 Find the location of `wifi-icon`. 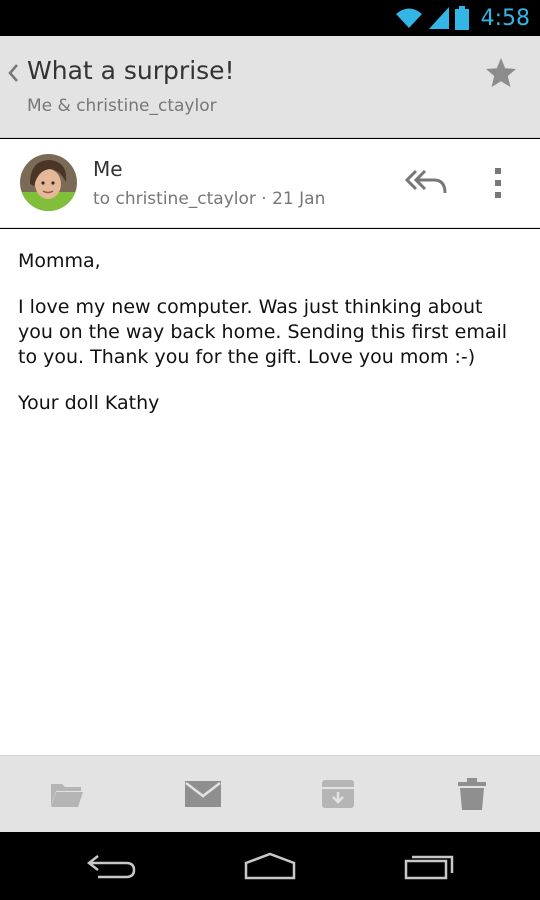

wifi-icon is located at coordinates (408, 18).